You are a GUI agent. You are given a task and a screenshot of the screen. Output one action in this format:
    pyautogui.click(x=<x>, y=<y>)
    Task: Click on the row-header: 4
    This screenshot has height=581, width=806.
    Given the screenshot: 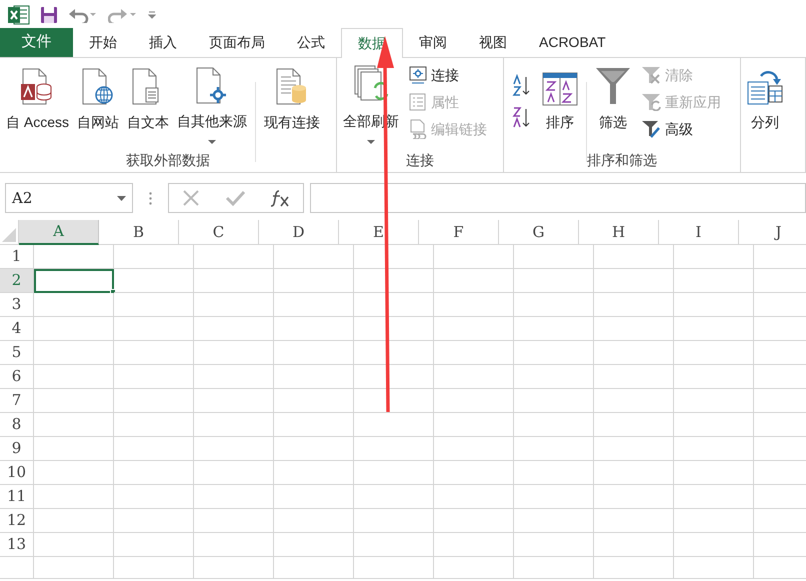 What is the action you would take?
    pyautogui.click(x=17, y=329)
    